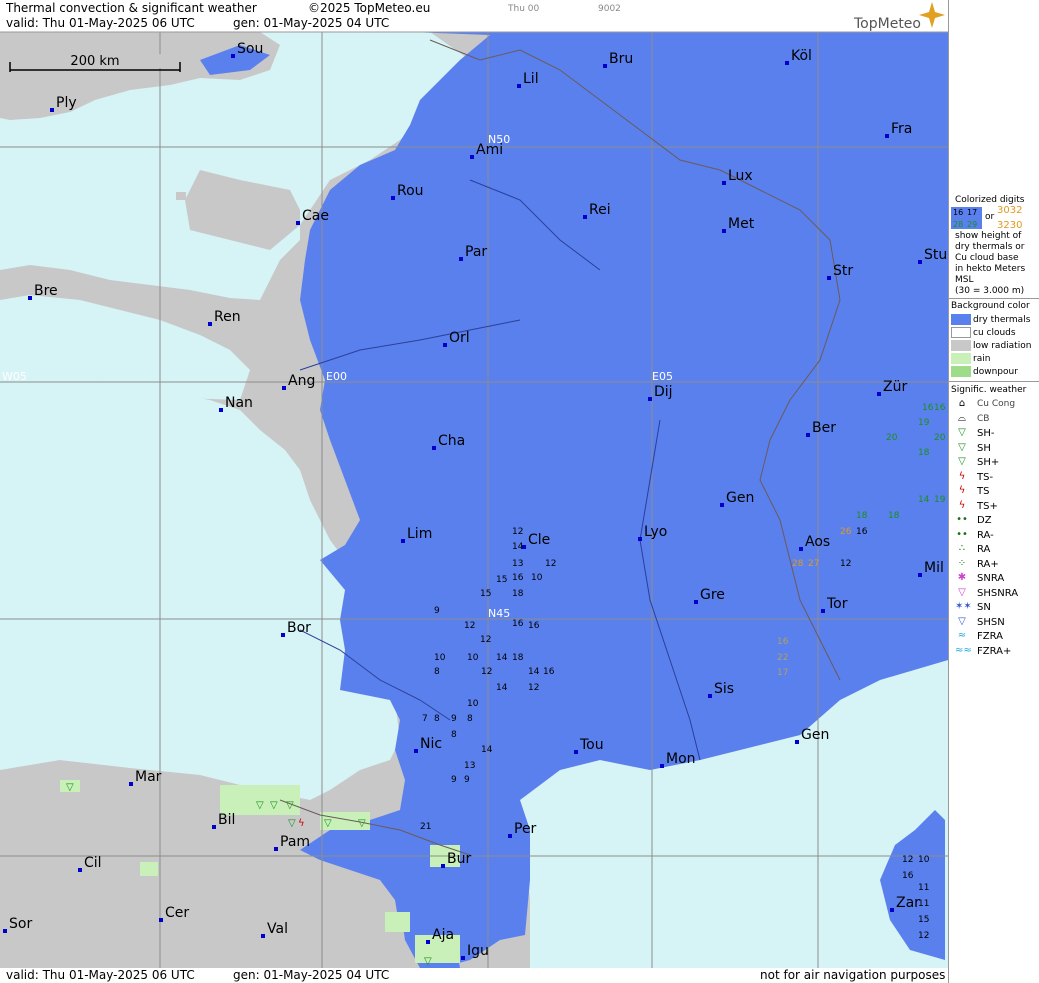 This screenshot has height=983, width=1039. What do you see at coordinates (962, 461) in the screenshot?
I see `shower-heavy-icon: ▽` at bounding box center [962, 461].